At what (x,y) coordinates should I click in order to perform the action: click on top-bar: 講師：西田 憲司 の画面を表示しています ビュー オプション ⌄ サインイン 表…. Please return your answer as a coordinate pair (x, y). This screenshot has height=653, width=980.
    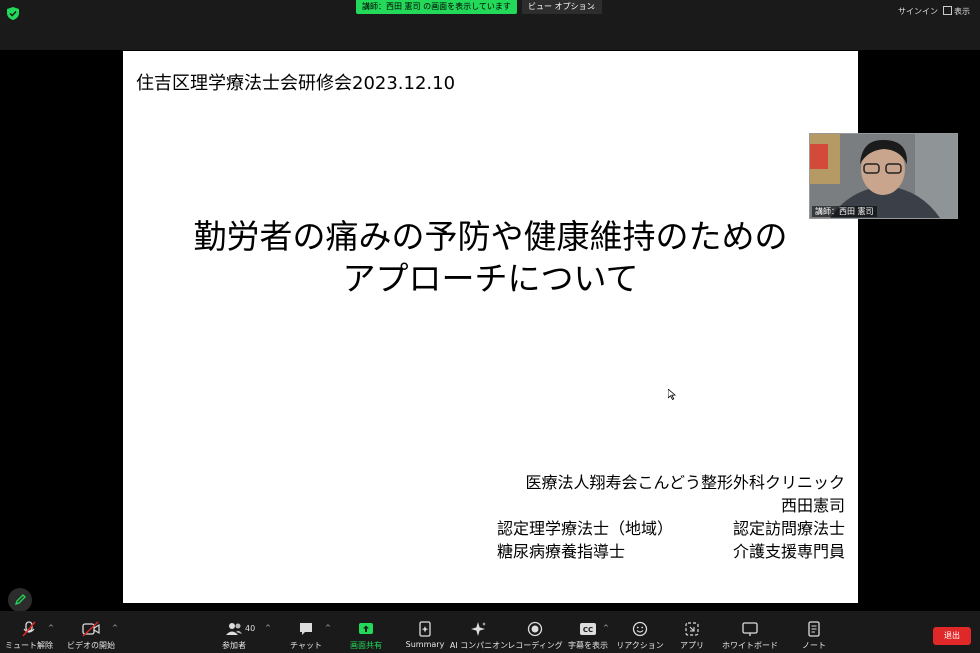
    Looking at the image, I should click on (490, 25).